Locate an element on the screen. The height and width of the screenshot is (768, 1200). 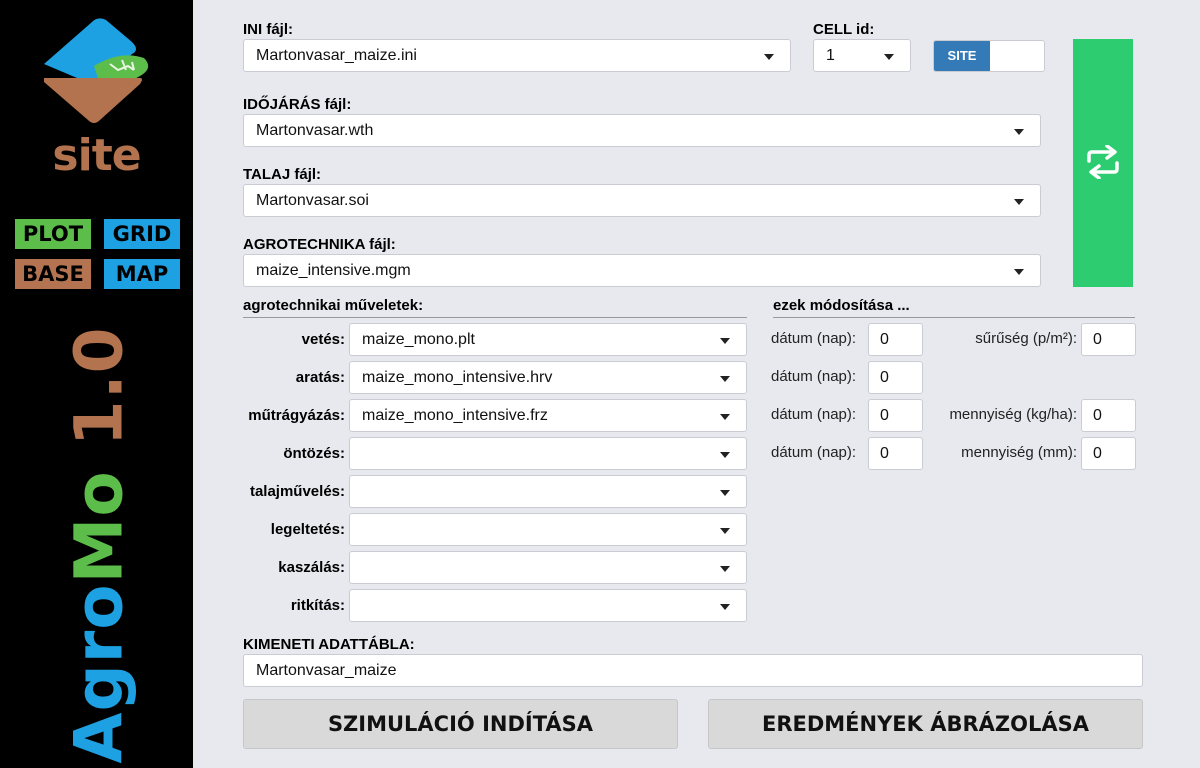
op-thinning-select is located at coordinates (548, 605).